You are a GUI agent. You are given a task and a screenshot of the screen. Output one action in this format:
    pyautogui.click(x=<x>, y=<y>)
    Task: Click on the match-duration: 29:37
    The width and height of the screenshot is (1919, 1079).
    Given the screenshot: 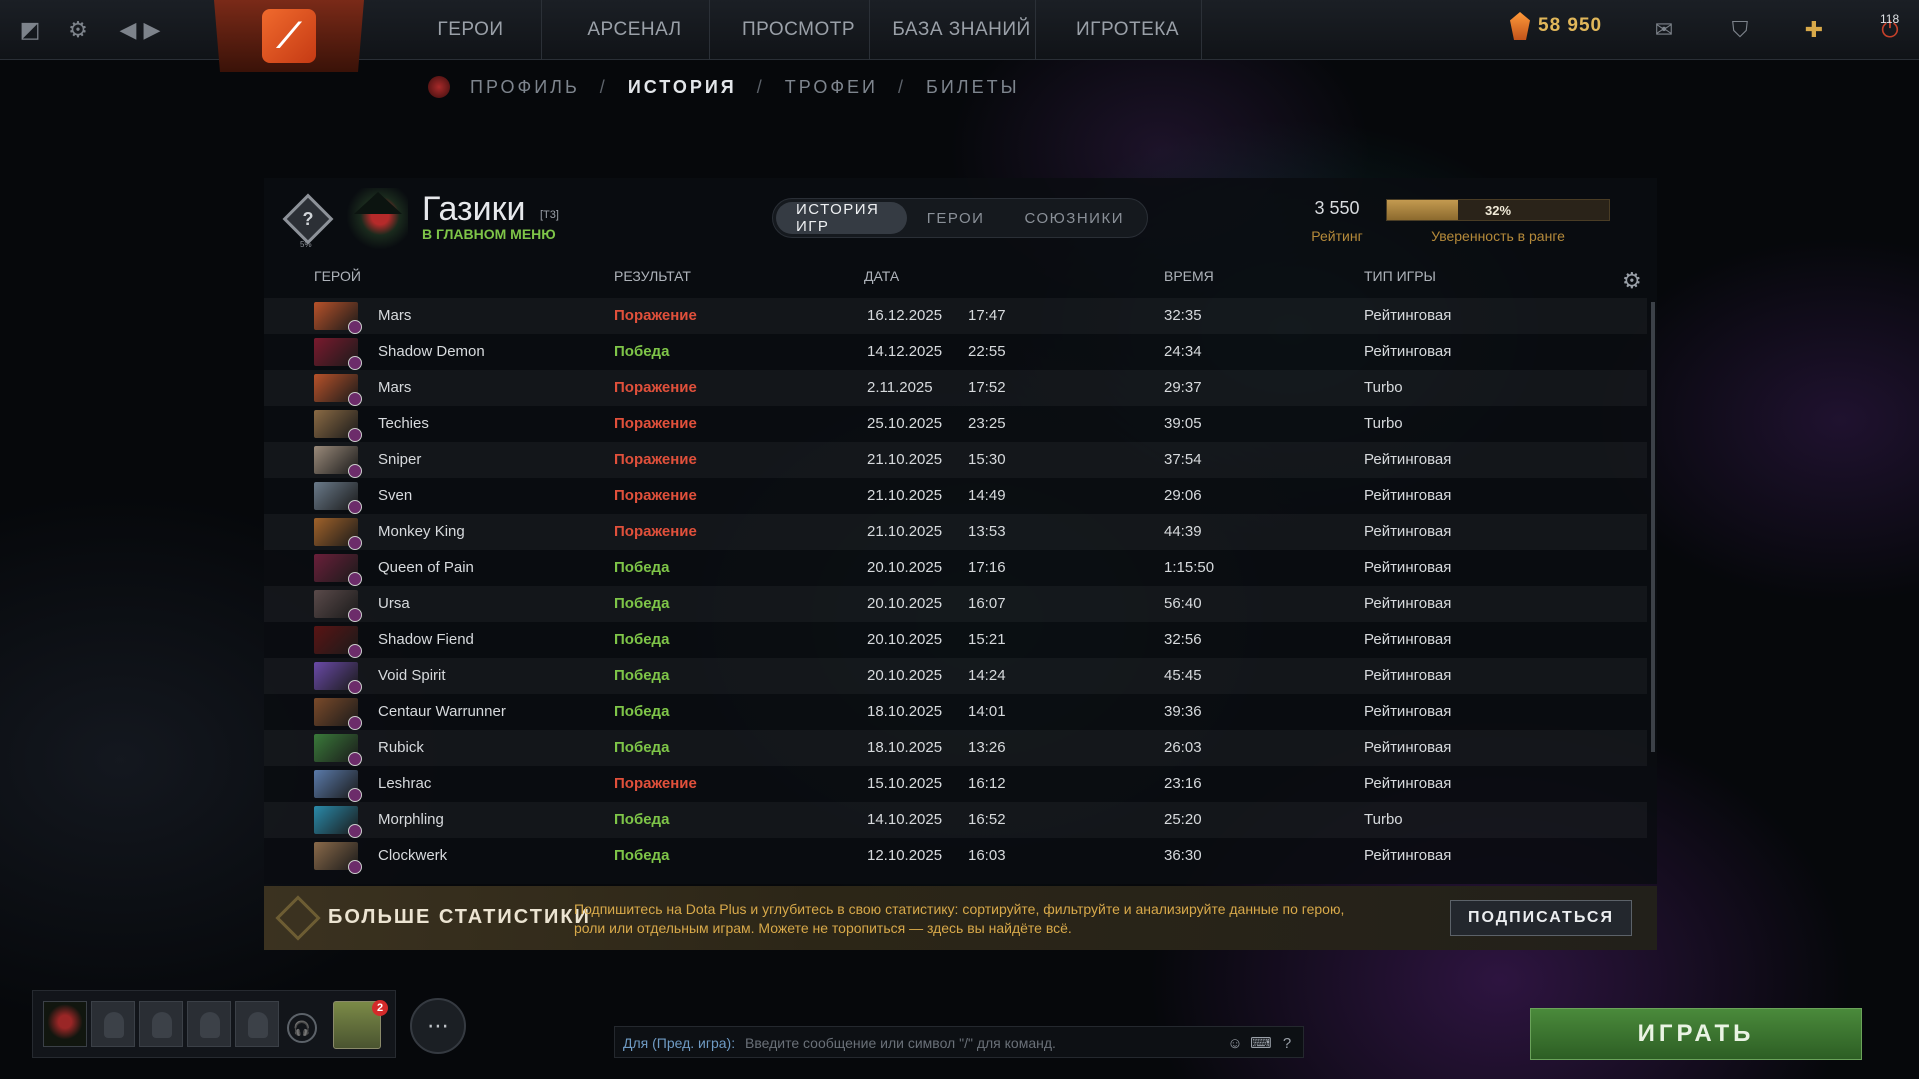 What is the action you would take?
    pyautogui.click(x=1183, y=387)
    